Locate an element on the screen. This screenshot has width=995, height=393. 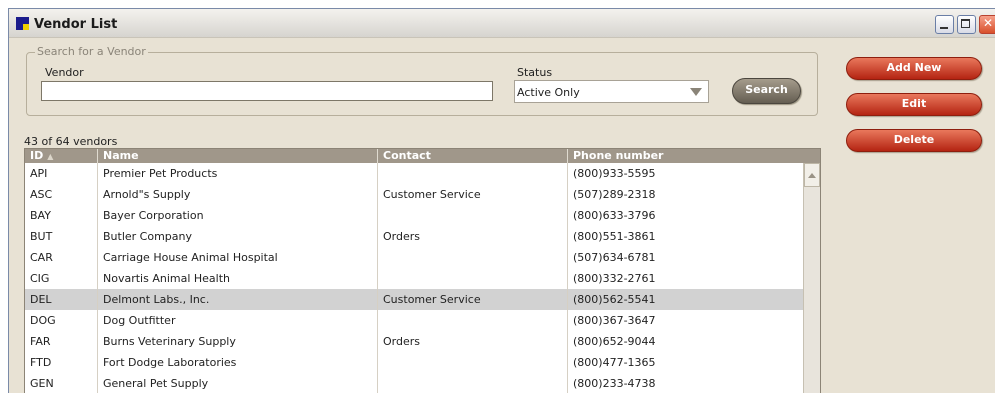
table-row: BUT Butler Company Orders (800)551-3861 is located at coordinates (414, 236).